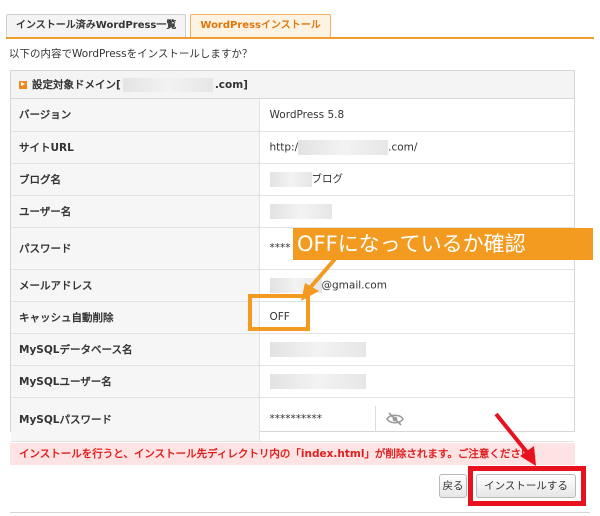 This screenshot has width=600, height=516. Describe the element at coordinates (135, 147) in the screenshot. I see `site-url-label: サイトURL` at that location.